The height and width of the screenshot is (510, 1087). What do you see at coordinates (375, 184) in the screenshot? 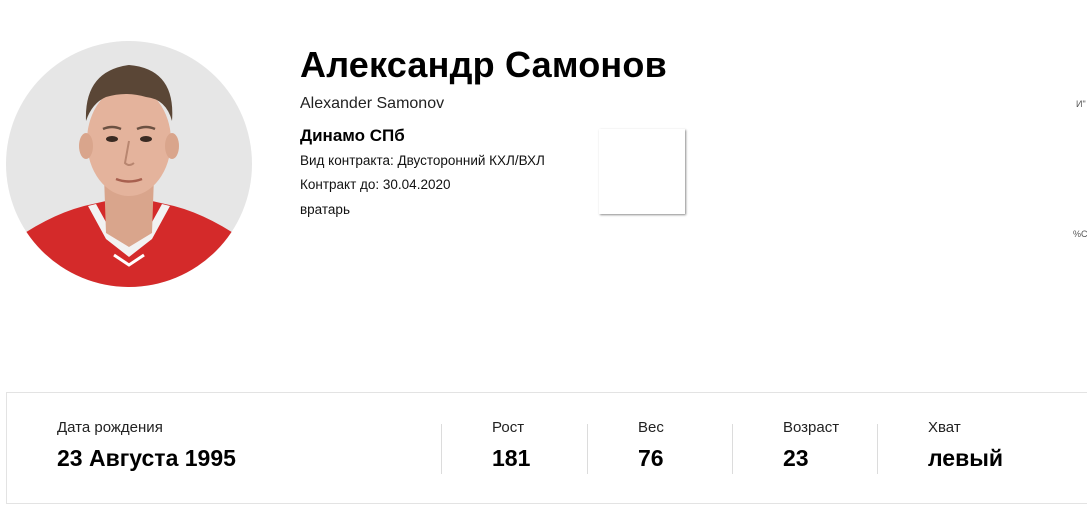
I see `contract-until: Контракт до: 30.04.2020` at bounding box center [375, 184].